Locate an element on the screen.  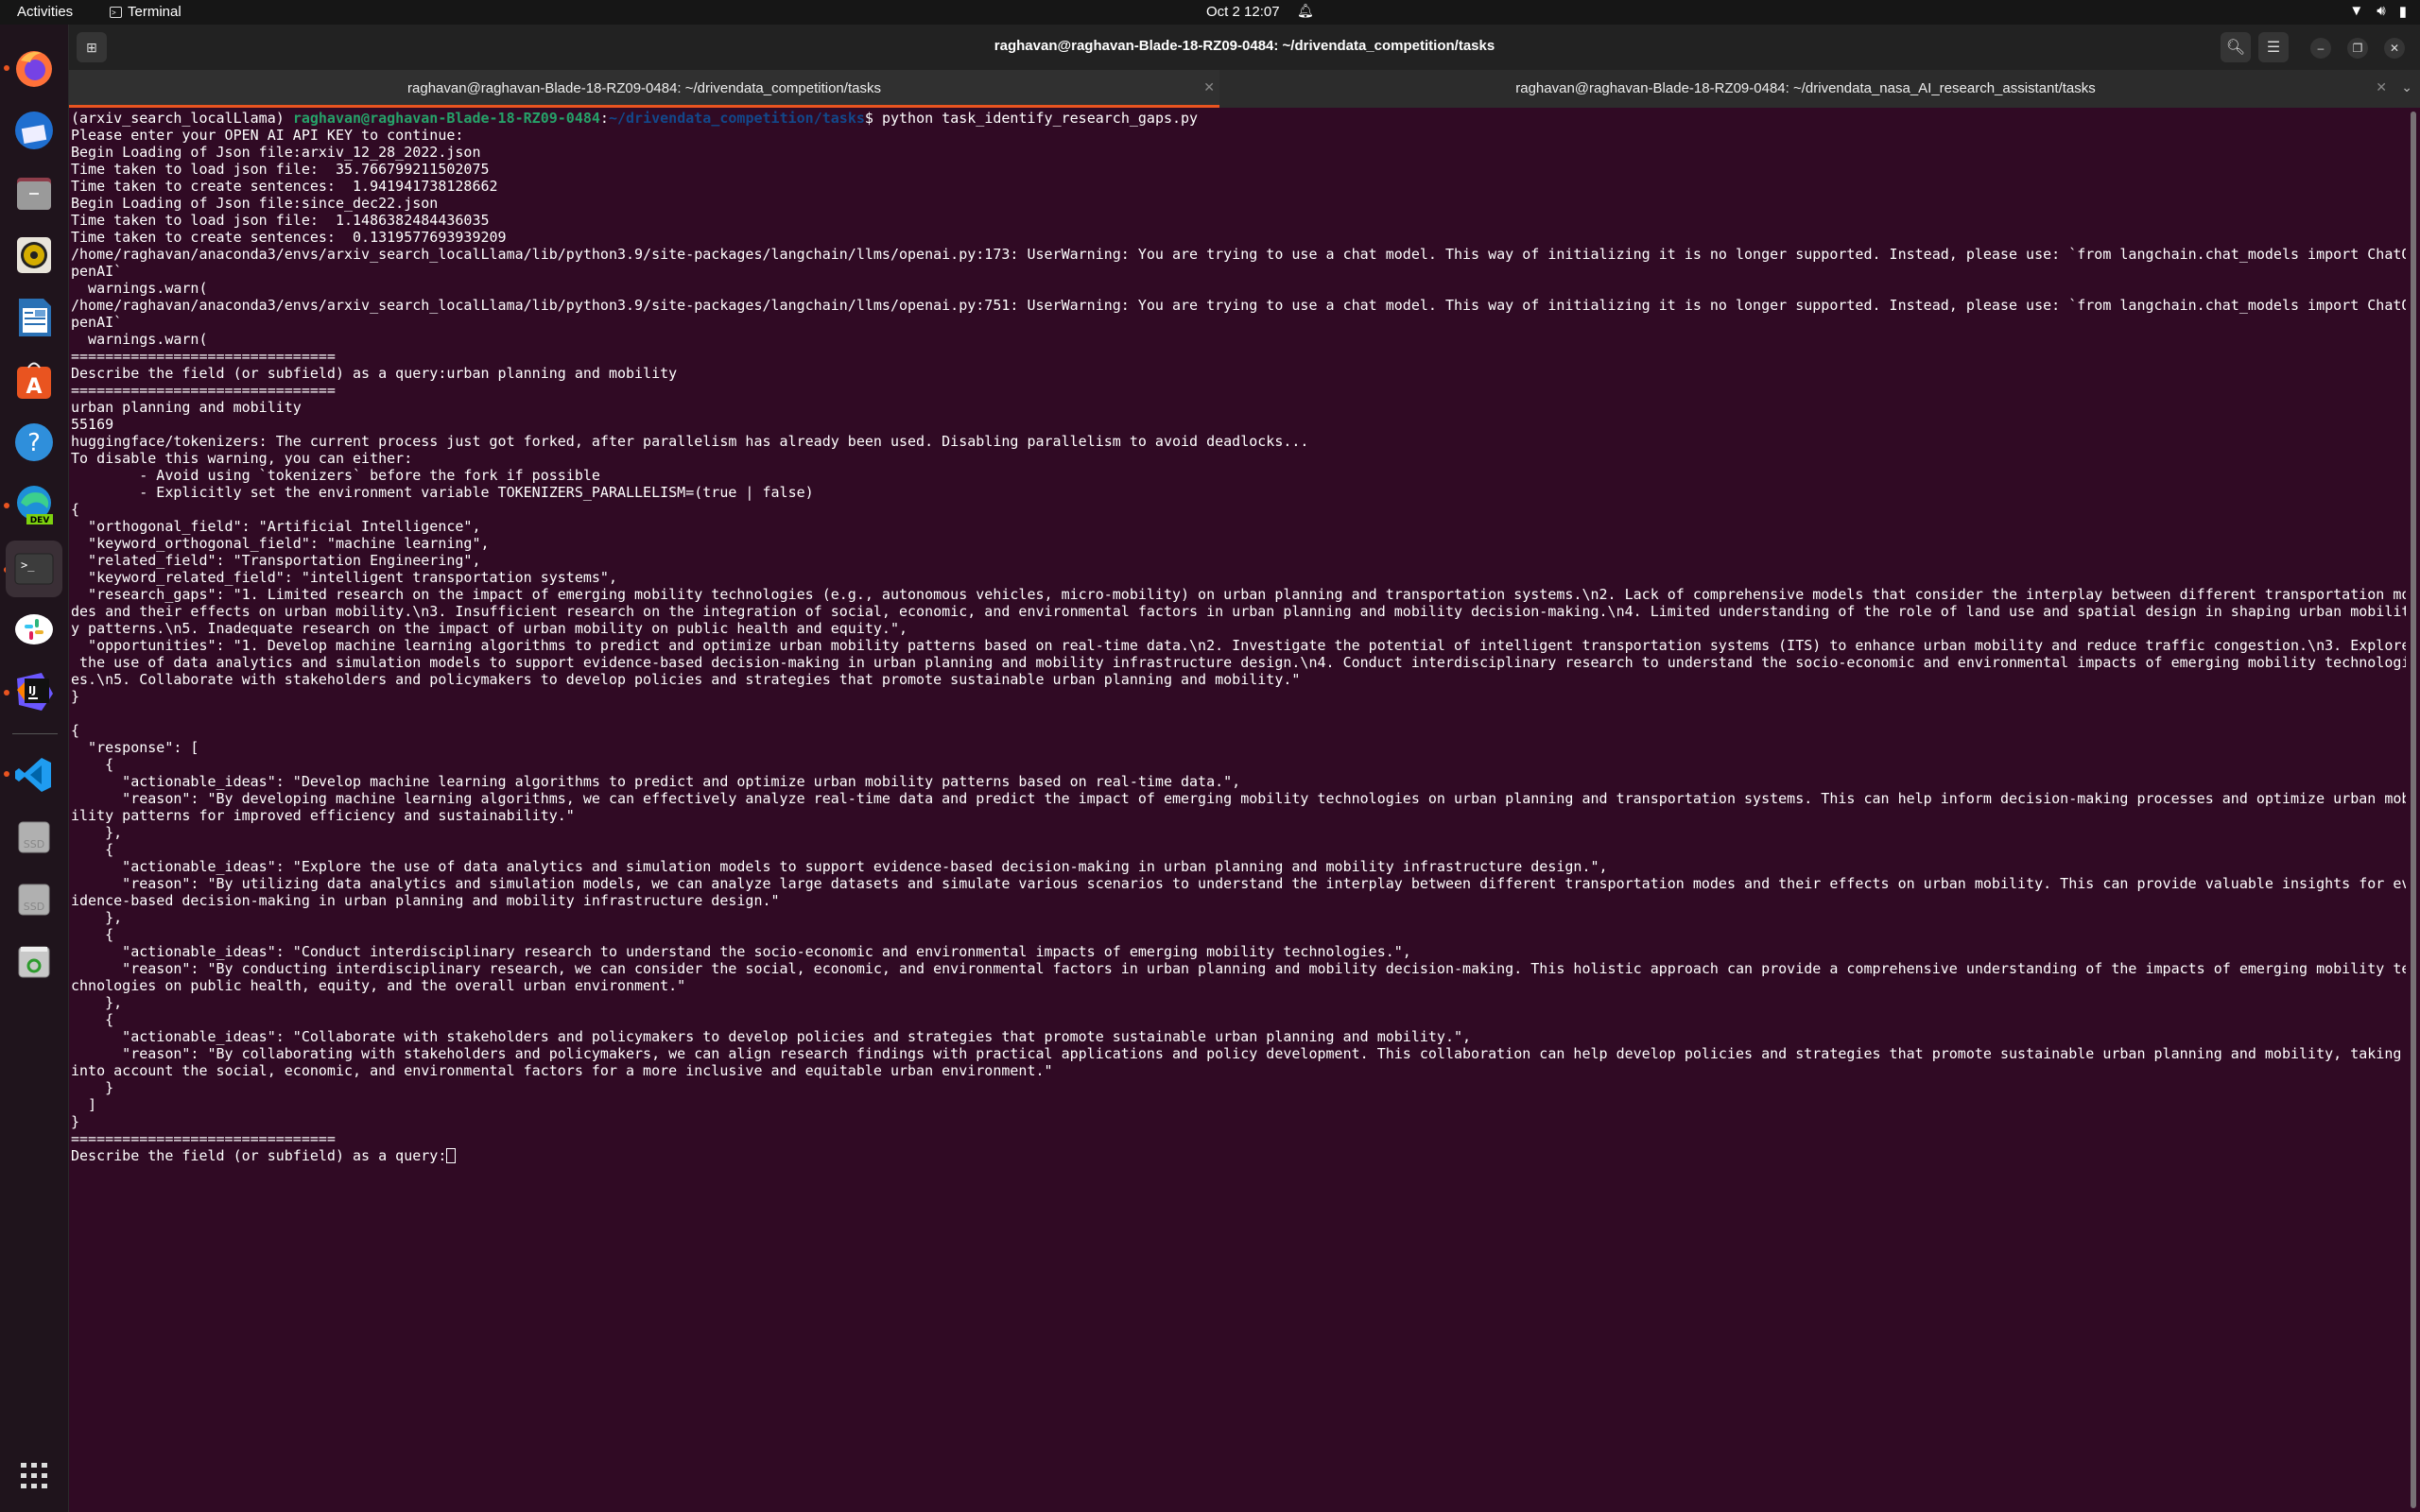
dock-edge-dev: DEV is located at coordinates (34, 504).